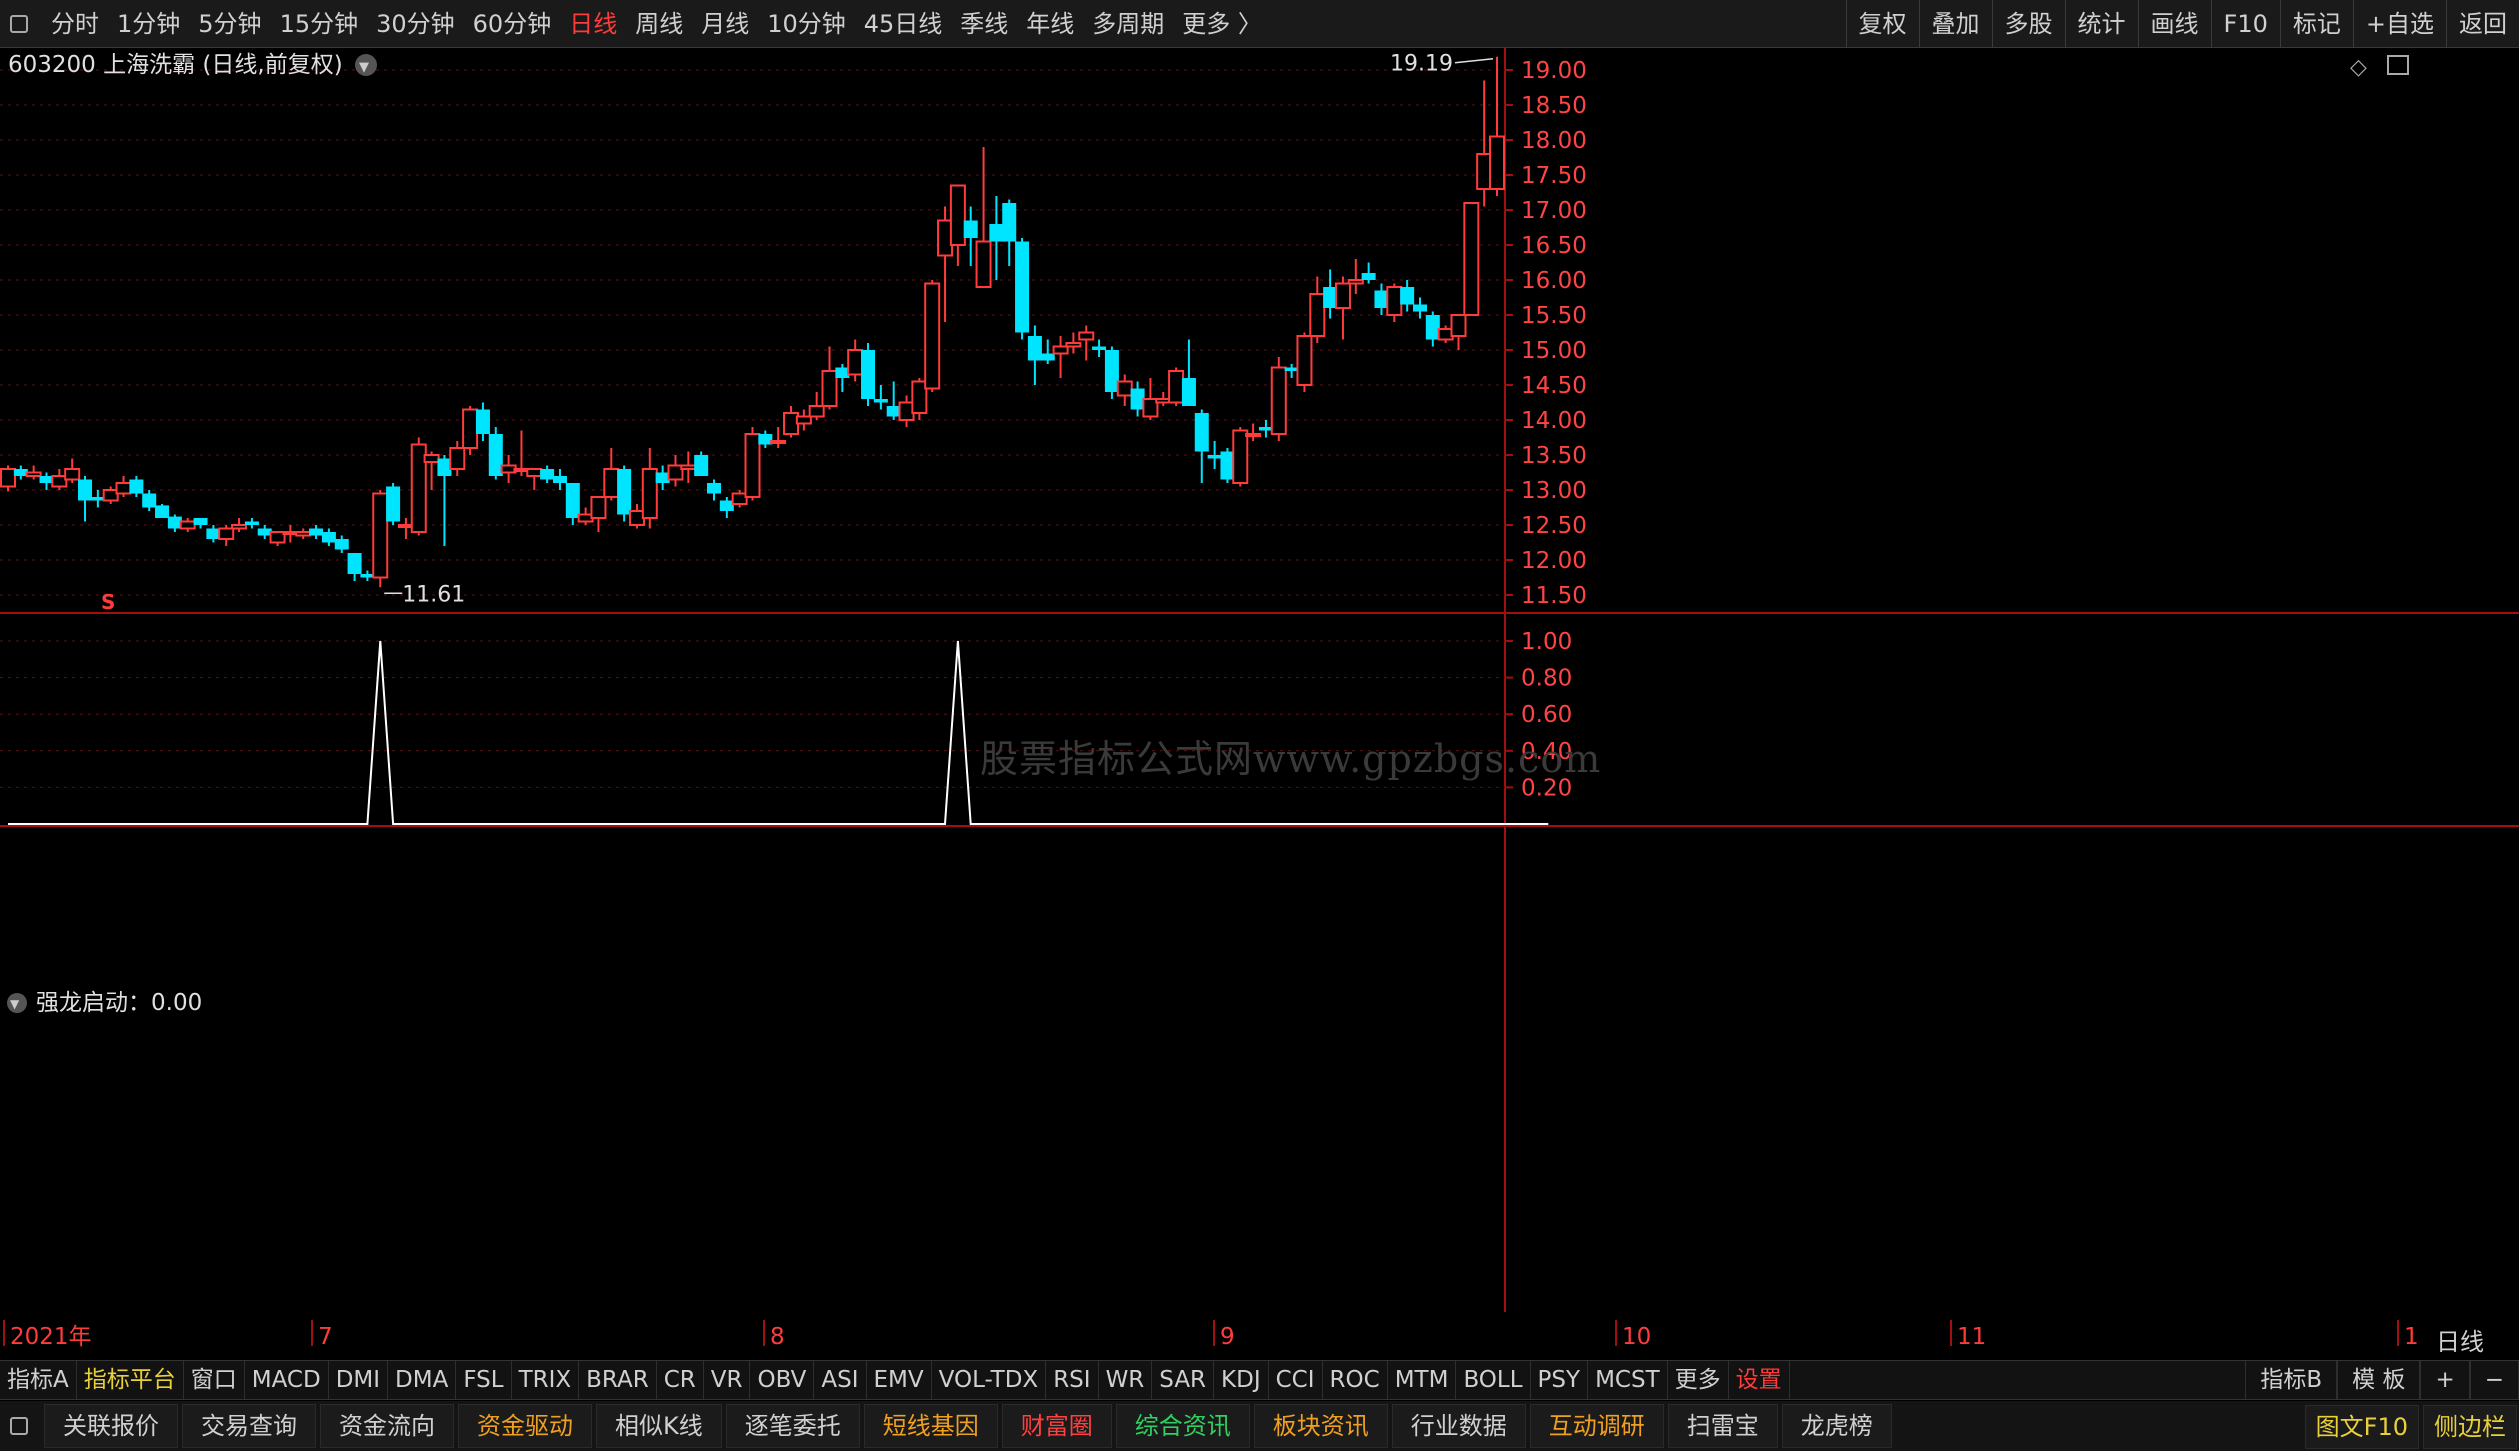  Describe the element at coordinates (618, 1380) in the screenshot. I see `indicator-tab-8: BRAR` at that location.